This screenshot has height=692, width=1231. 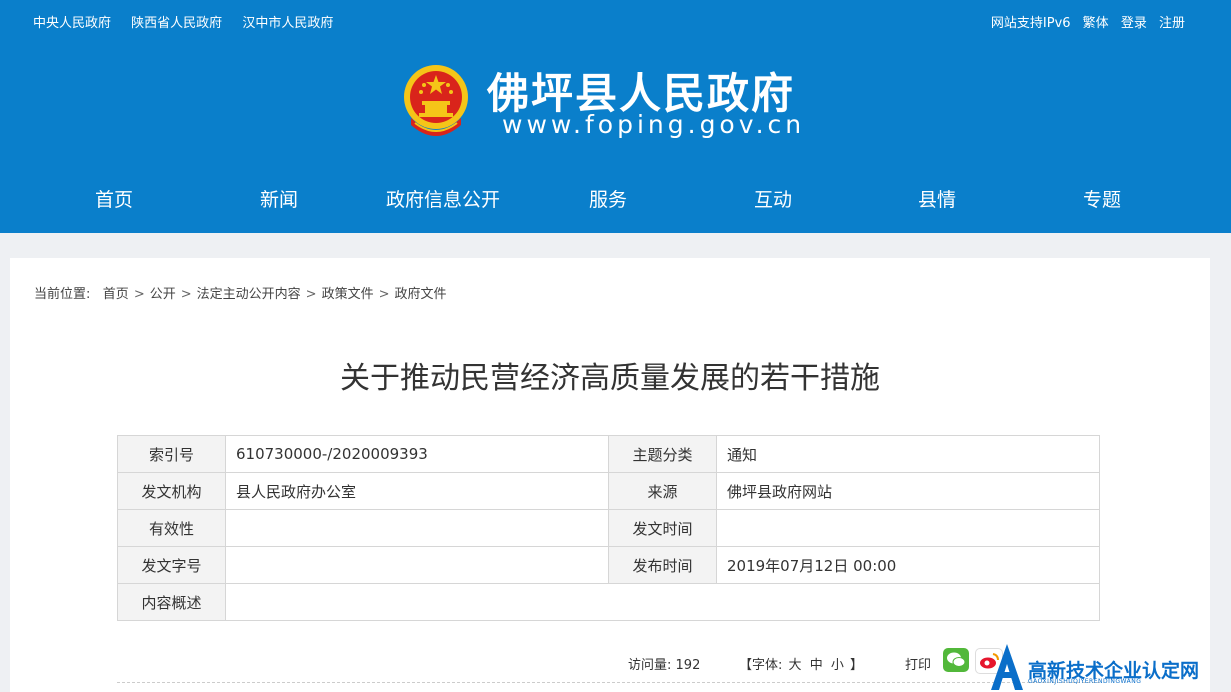 What do you see at coordinates (650, 665) in the screenshot?
I see `visits-label: 访问量:` at bounding box center [650, 665].